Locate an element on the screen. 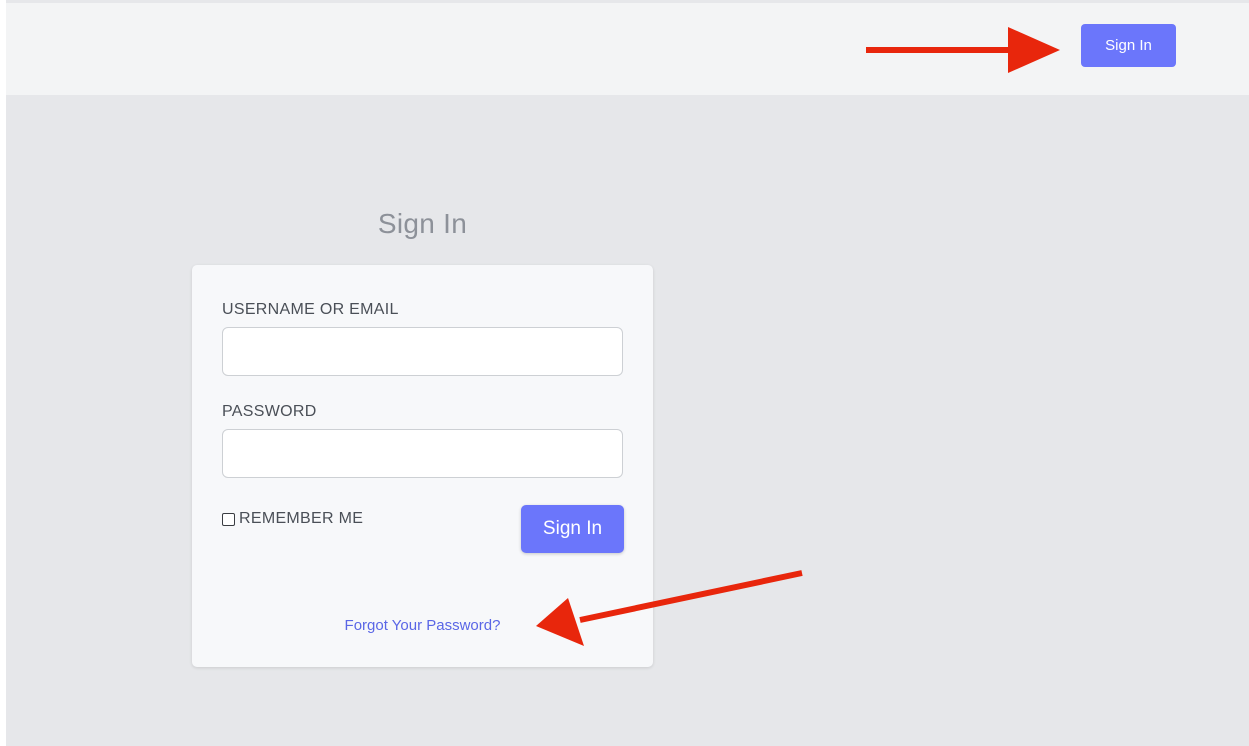 Image resolution: width=1249 pixels, height=746 pixels. remember-me-option: REMEMBER ME is located at coordinates (292, 519).